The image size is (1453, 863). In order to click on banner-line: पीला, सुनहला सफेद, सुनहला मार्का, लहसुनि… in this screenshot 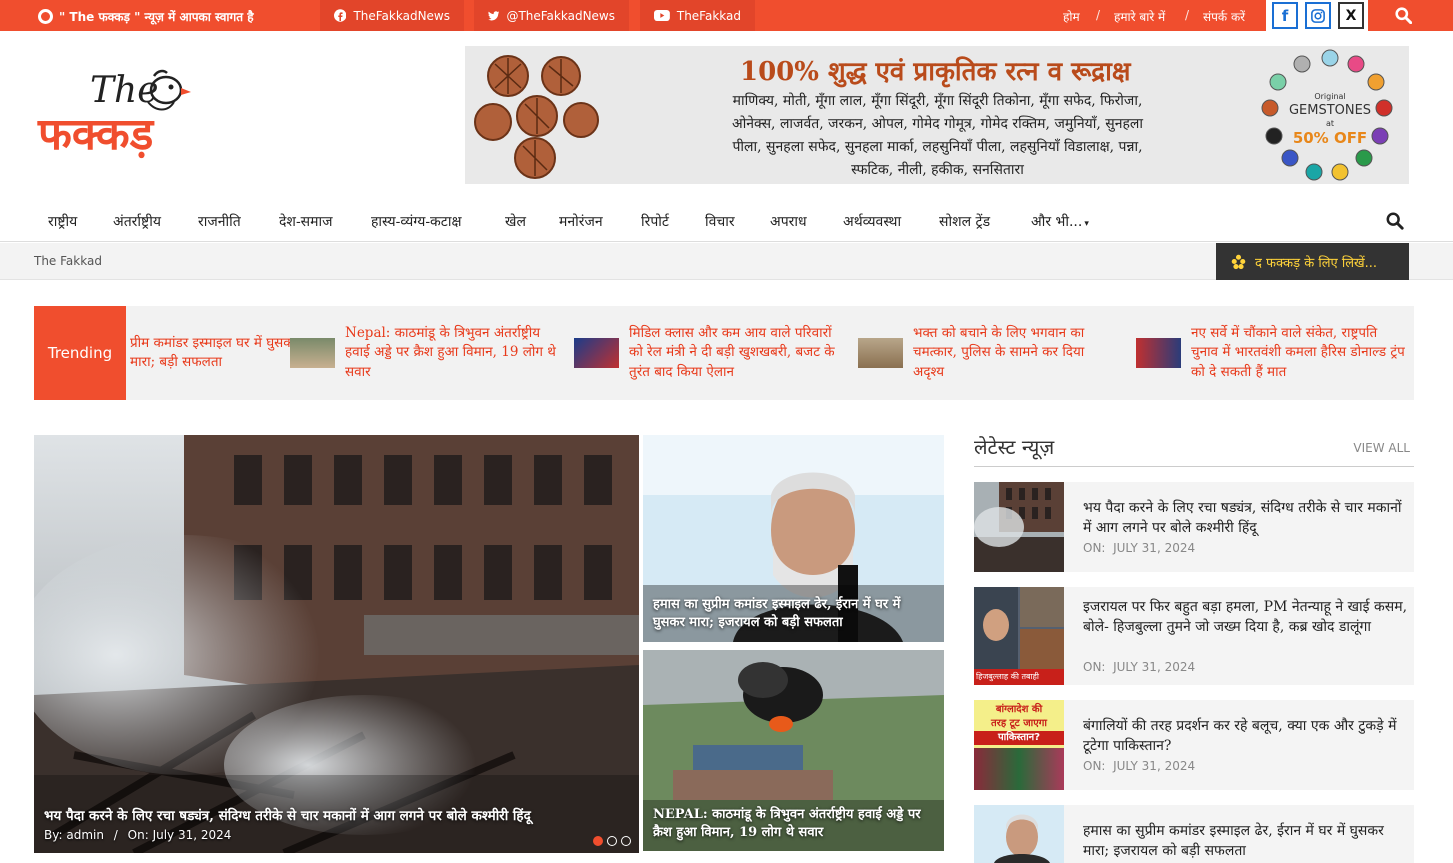, I will do `click(937, 147)`.